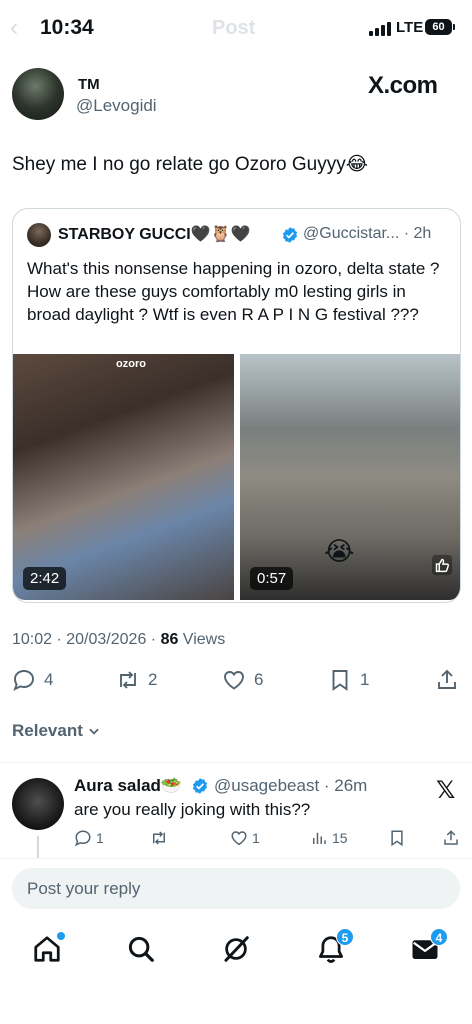 The width and height of the screenshot is (472, 1024). I want to click on status-bar: ‹ 10:34 Post LTE 60, so click(236, 28).